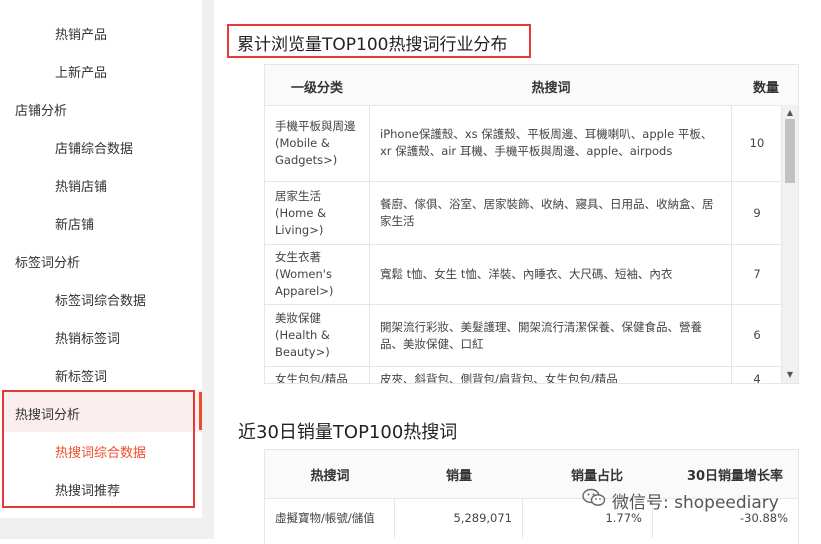  What do you see at coordinates (208, 269) in the screenshot?
I see `sidebar-divider` at bounding box center [208, 269].